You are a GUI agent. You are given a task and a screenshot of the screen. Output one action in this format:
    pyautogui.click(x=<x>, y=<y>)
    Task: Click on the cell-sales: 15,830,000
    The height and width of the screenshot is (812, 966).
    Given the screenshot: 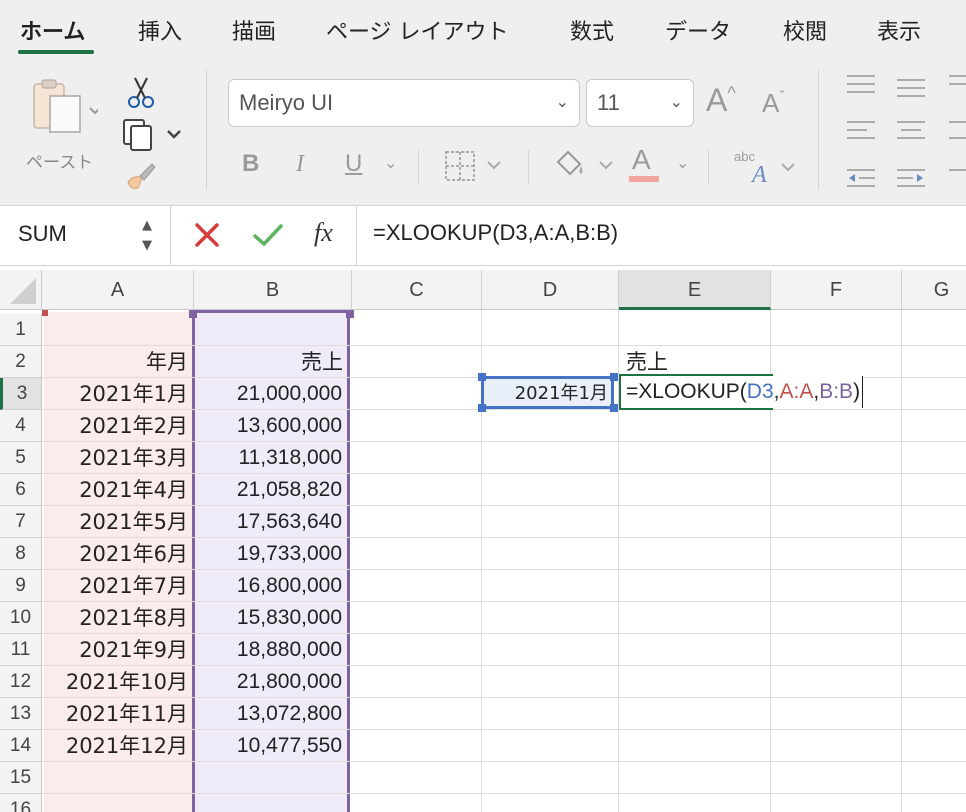 What is the action you would take?
    pyautogui.click(x=271, y=618)
    